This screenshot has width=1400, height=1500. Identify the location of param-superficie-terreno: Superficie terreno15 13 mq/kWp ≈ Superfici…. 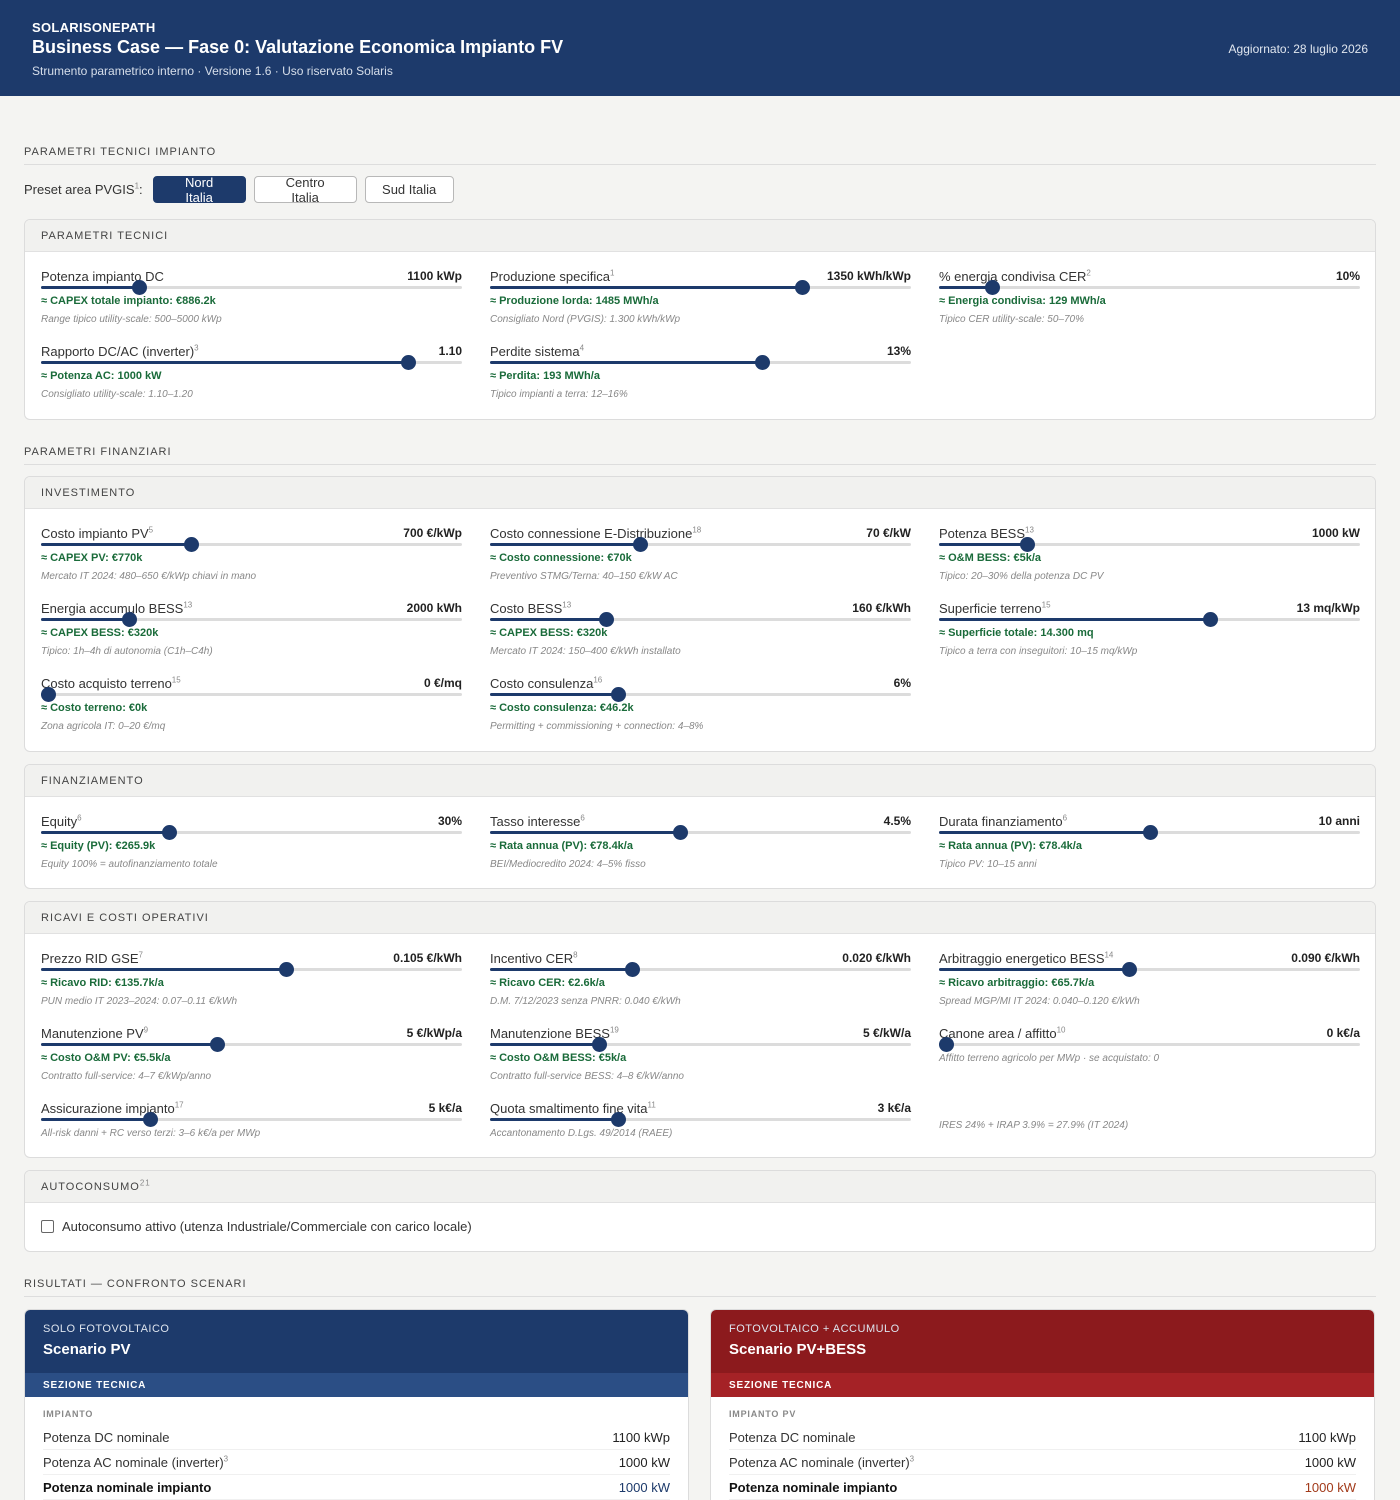
(1149, 621).